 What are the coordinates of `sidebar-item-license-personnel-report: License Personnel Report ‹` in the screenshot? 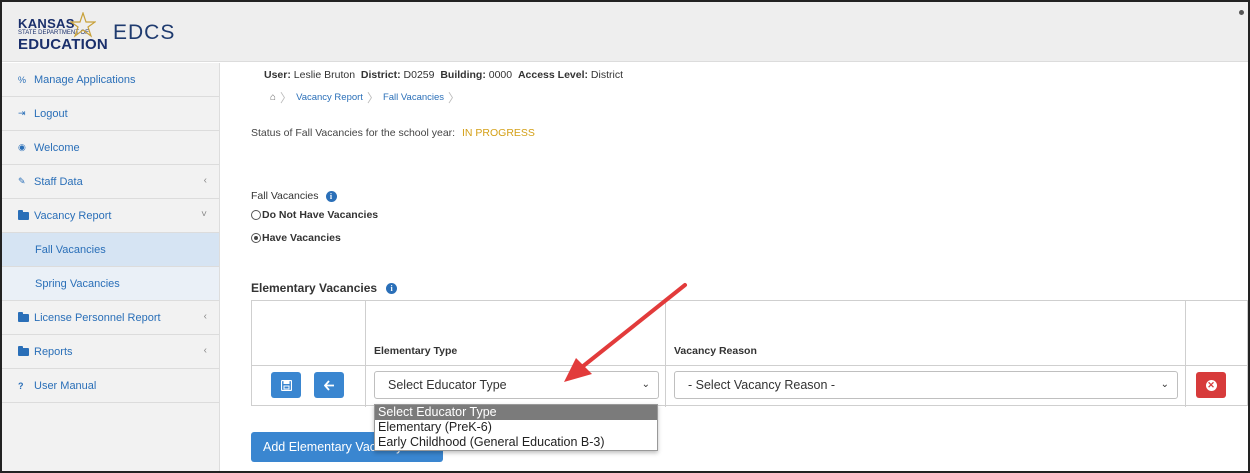 It's located at (110, 318).